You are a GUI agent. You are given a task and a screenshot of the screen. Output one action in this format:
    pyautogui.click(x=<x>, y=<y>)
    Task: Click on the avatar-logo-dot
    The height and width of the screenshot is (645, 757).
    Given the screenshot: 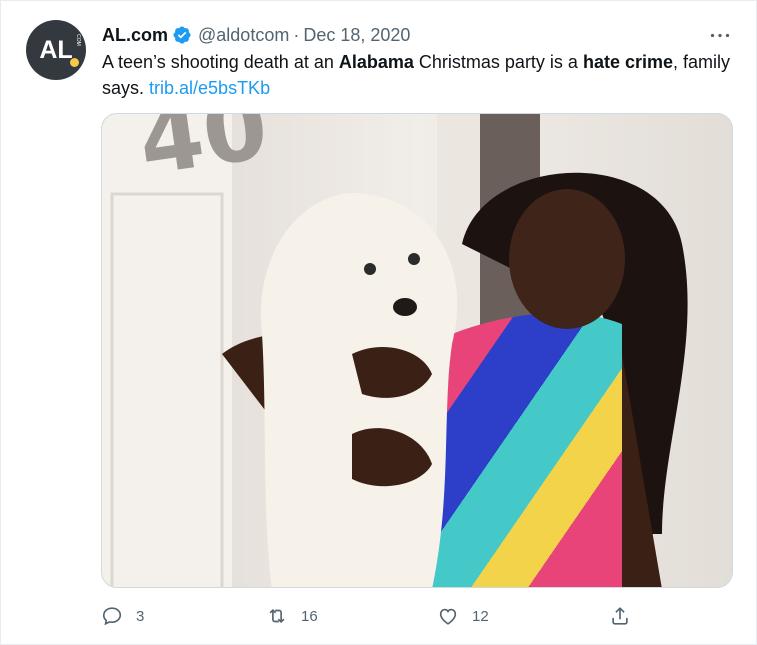 What is the action you would take?
    pyautogui.click(x=74, y=62)
    